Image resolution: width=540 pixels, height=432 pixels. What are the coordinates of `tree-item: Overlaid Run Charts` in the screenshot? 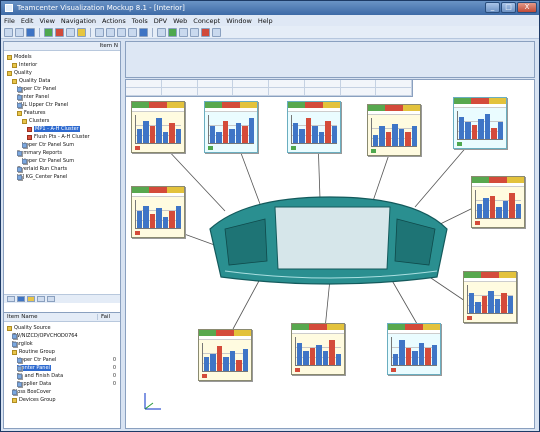 It's located at (62, 169).